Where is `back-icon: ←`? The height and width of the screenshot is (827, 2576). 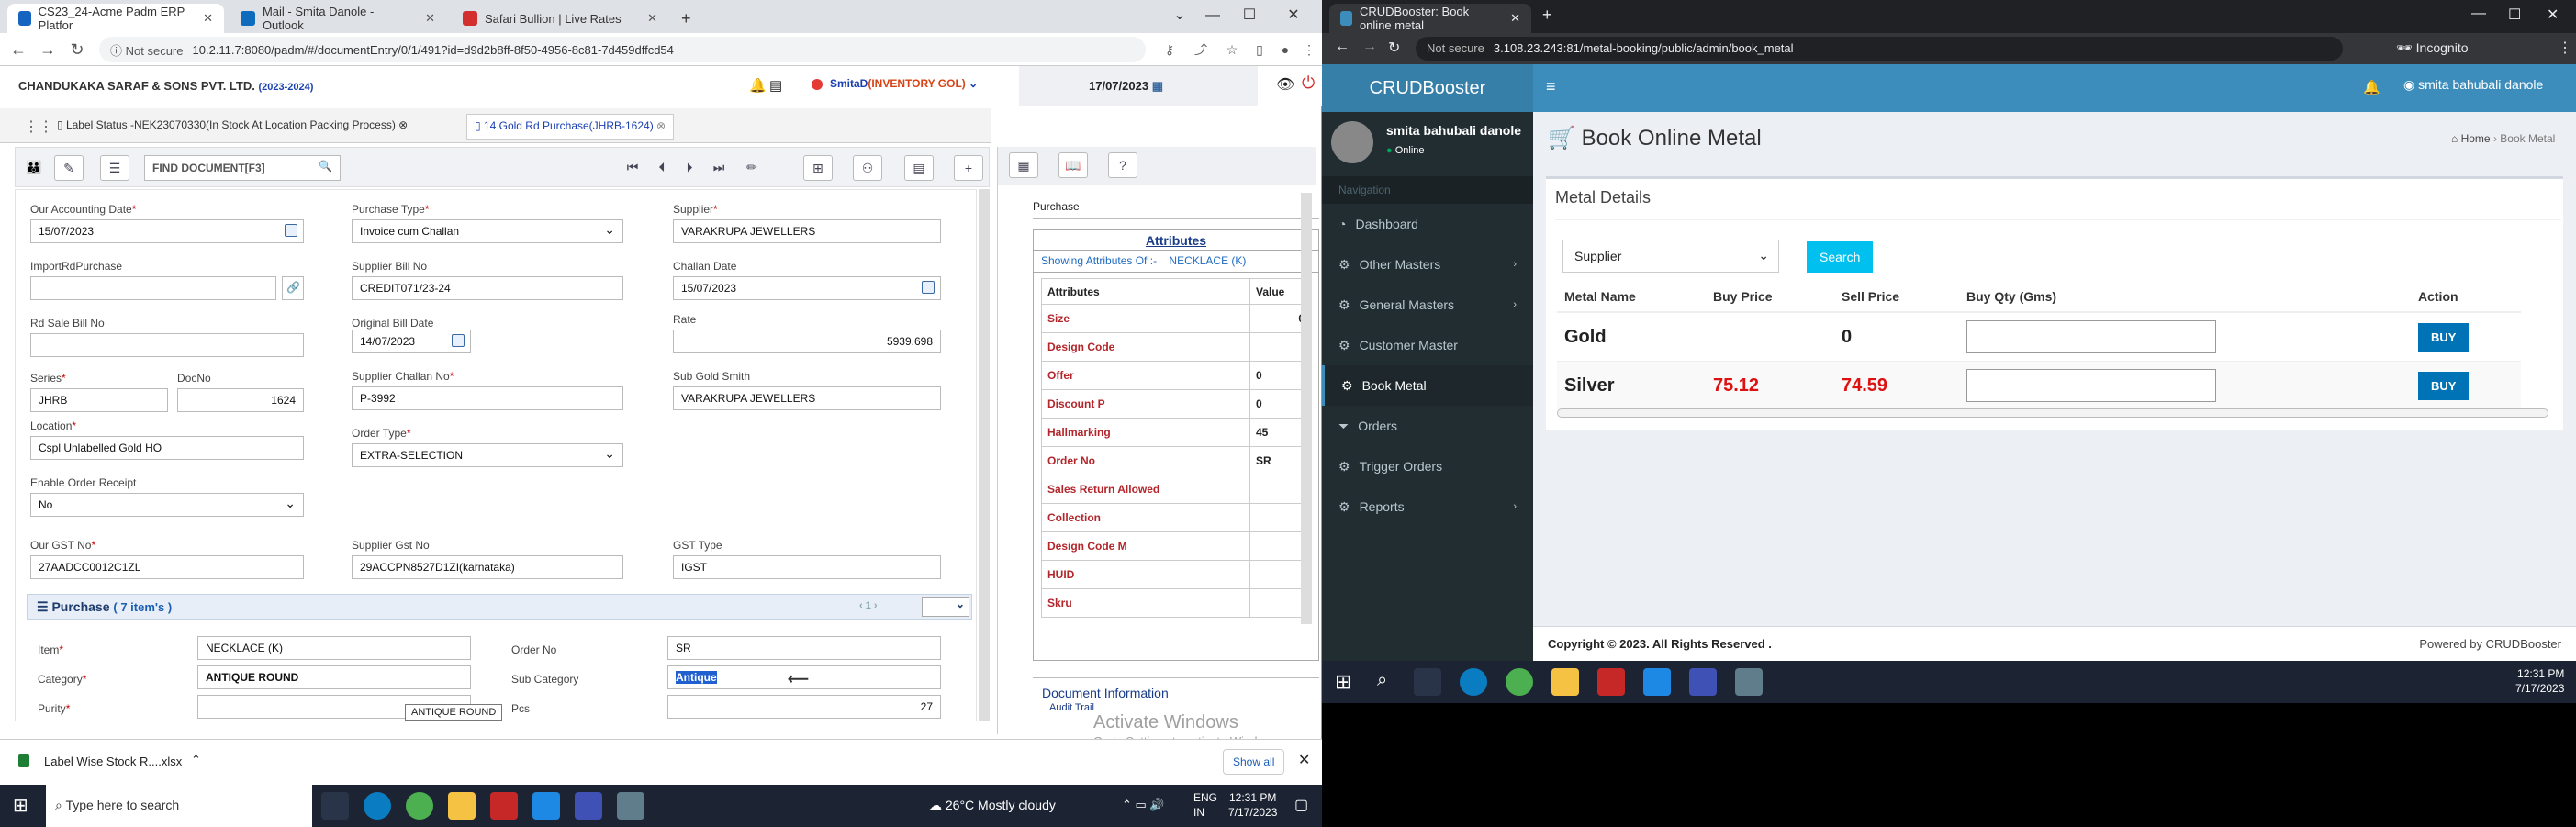 back-icon: ← is located at coordinates (1342, 47).